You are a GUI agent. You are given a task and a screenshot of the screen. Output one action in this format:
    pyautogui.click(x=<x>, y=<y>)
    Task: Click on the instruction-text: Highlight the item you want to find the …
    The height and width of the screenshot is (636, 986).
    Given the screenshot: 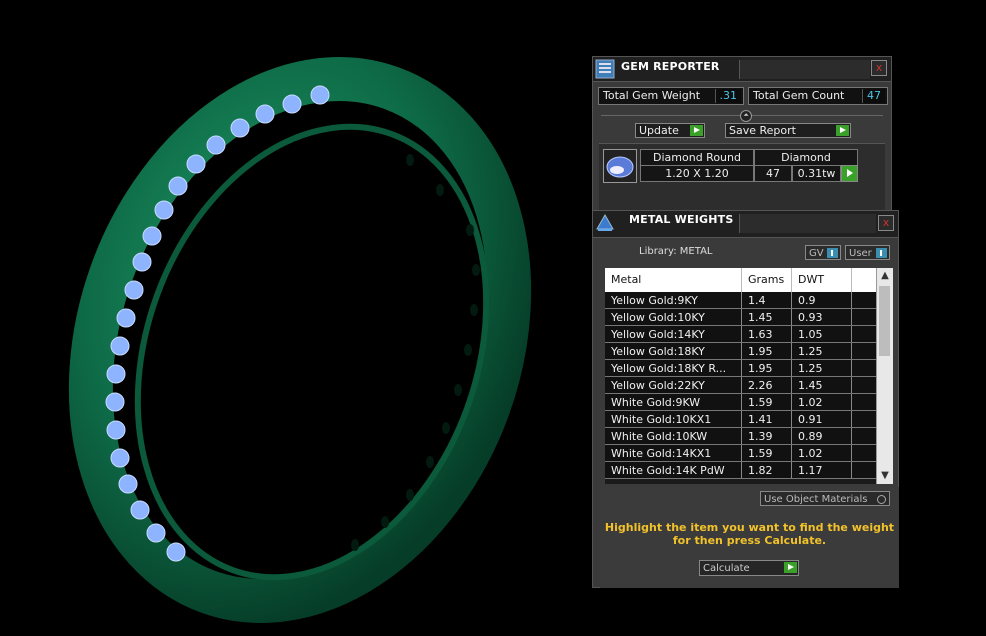 What is the action you would take?
    pyautogui.click(x=749, y=534)
    